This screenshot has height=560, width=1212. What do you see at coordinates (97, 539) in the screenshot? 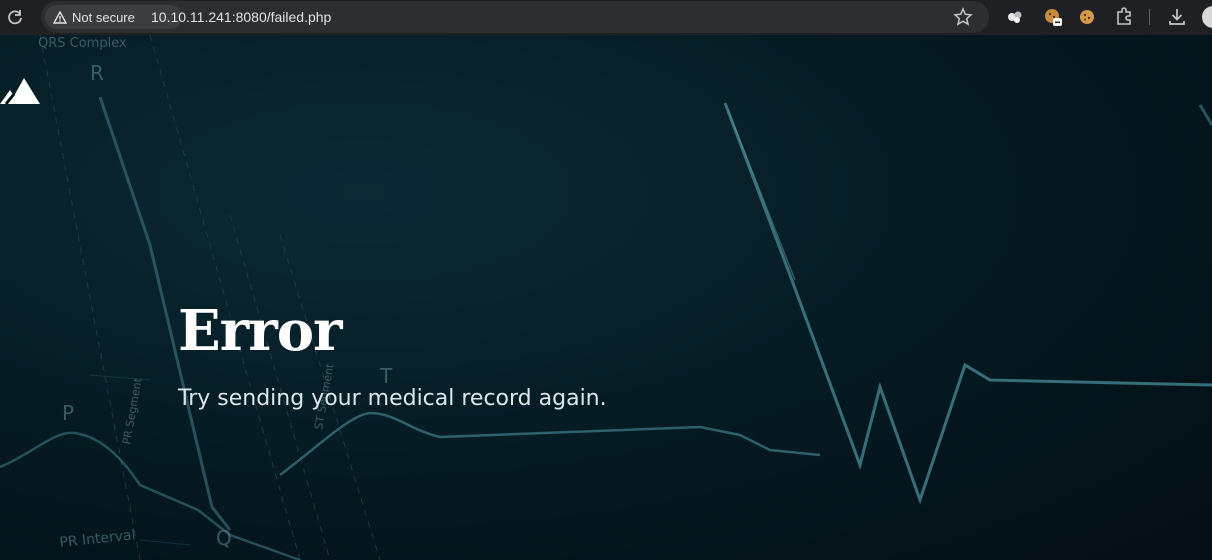
I see `pr-interval-label: PR Interval` at bounding box center [97, 539].